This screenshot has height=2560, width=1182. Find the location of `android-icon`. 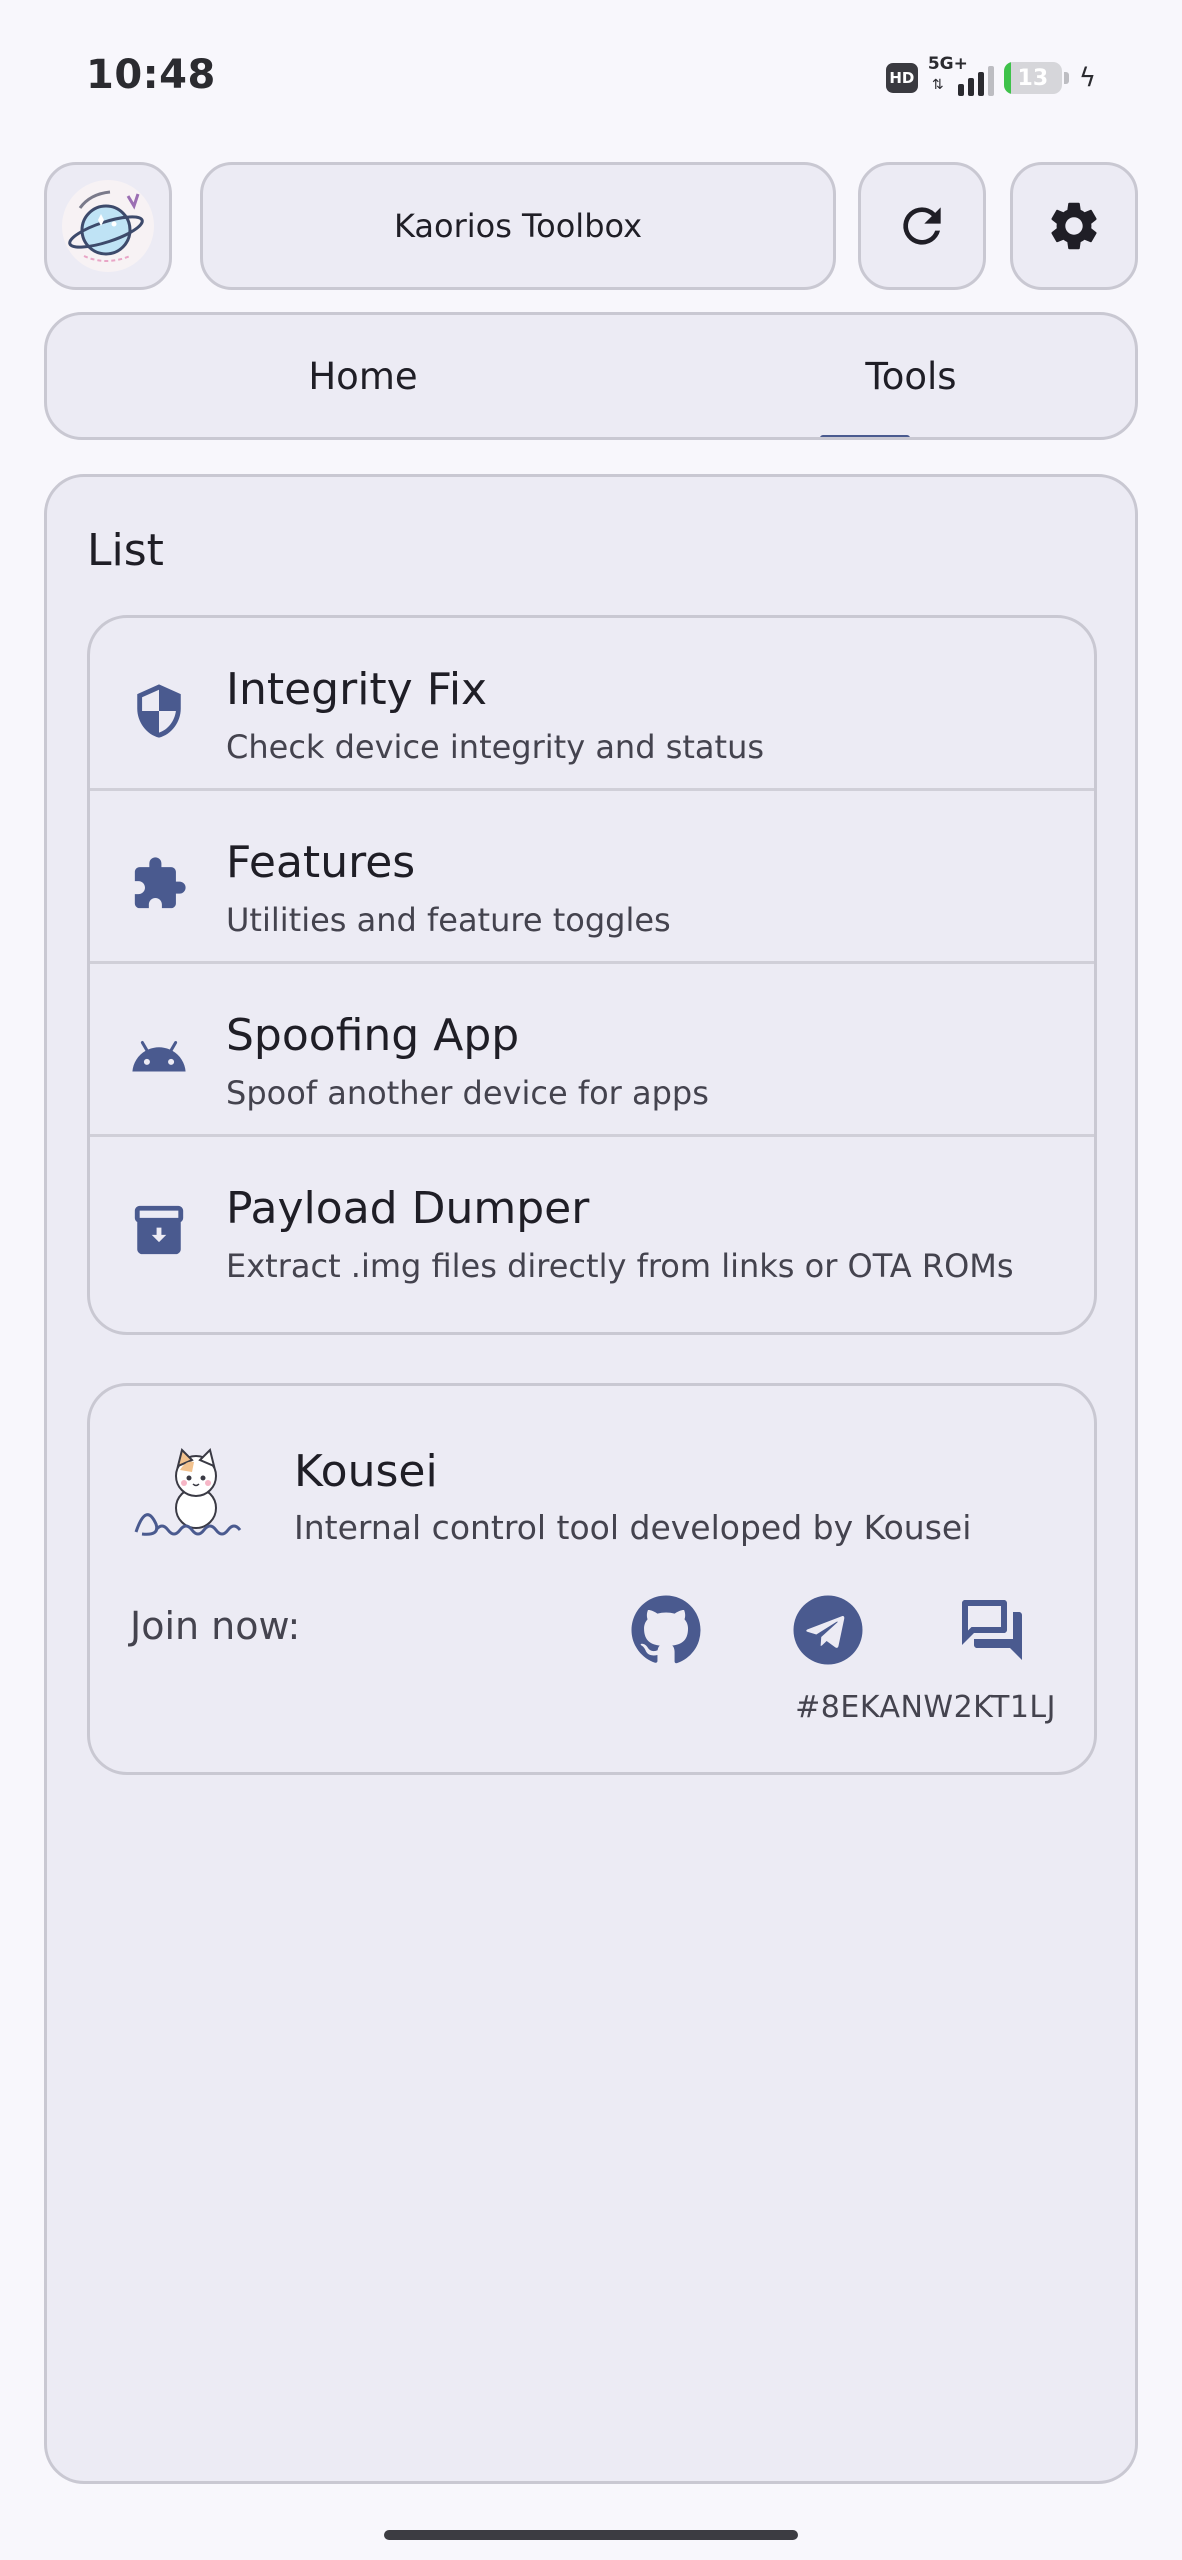

android-icon is located at coordinates (159, 1056).